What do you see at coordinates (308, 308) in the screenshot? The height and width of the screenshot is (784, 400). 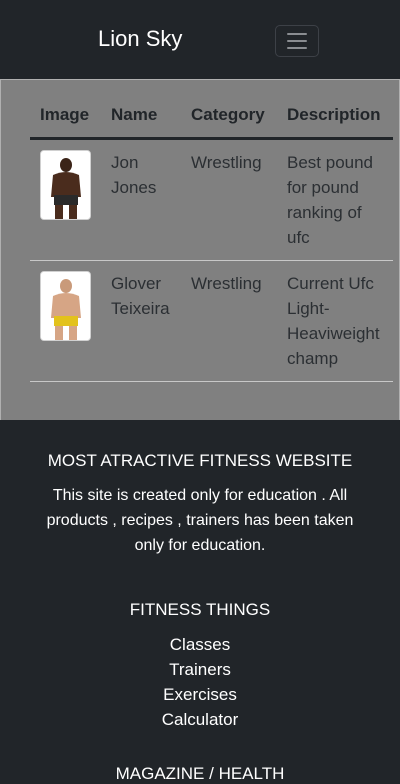 I see `fighter-description-line: Light-` at bounding box center [308, 308].